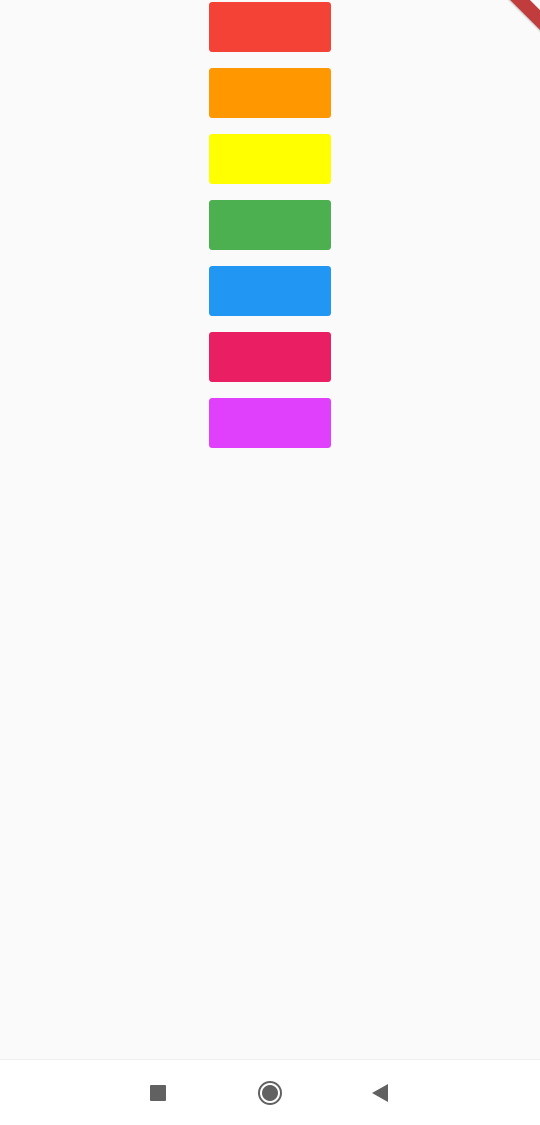 This screenshot has width=540, height=1125. What do you see at coordinates (270, 93) in the screenshot?
I see `color-tile-orange` at bounding box center [270, 93].